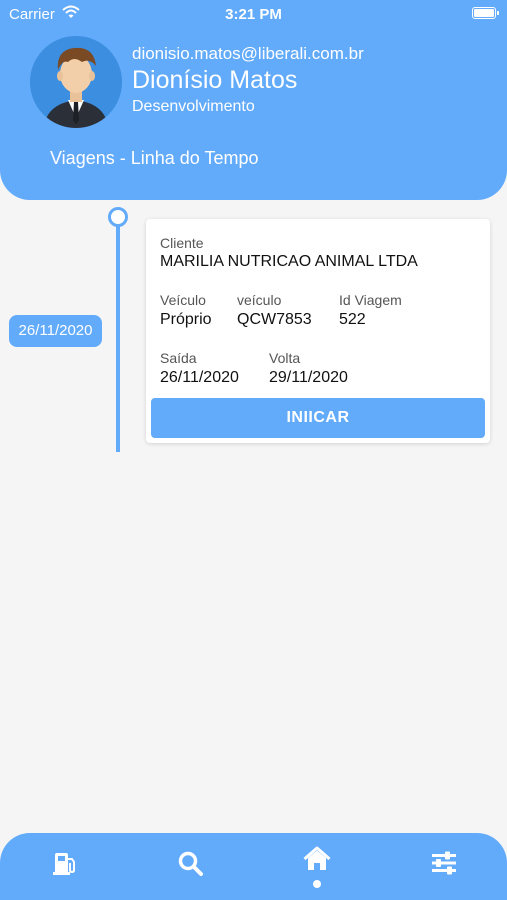  What do you see at coordinates (253, 866) in the screenshot?
I see `bottom-tab-bar` at bounding box center [253, 866].